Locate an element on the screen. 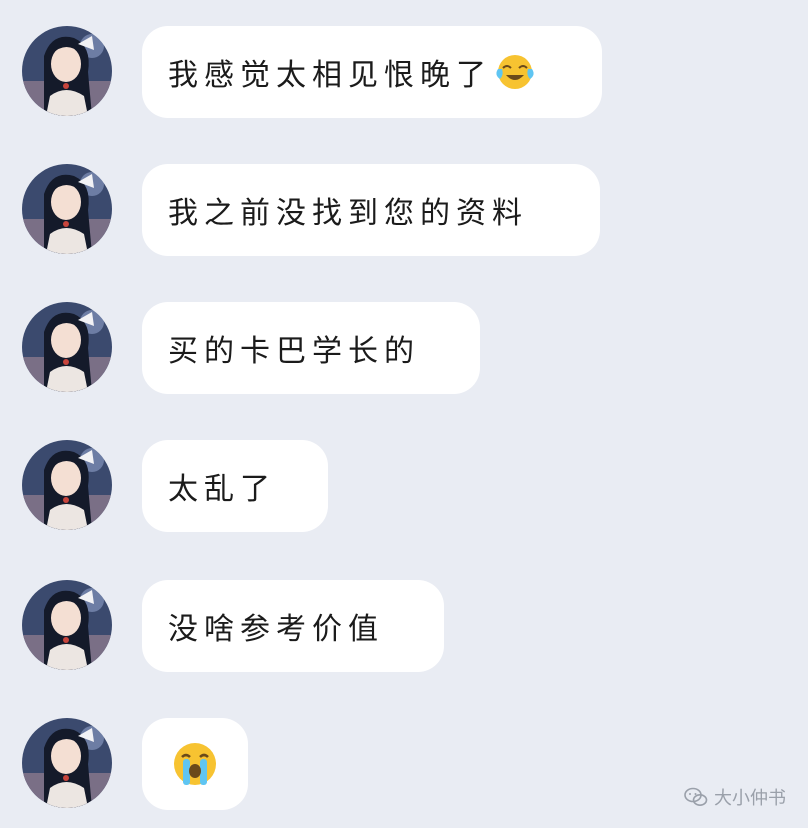  message-text: 太乱了 is located at coordinates (222, 489).